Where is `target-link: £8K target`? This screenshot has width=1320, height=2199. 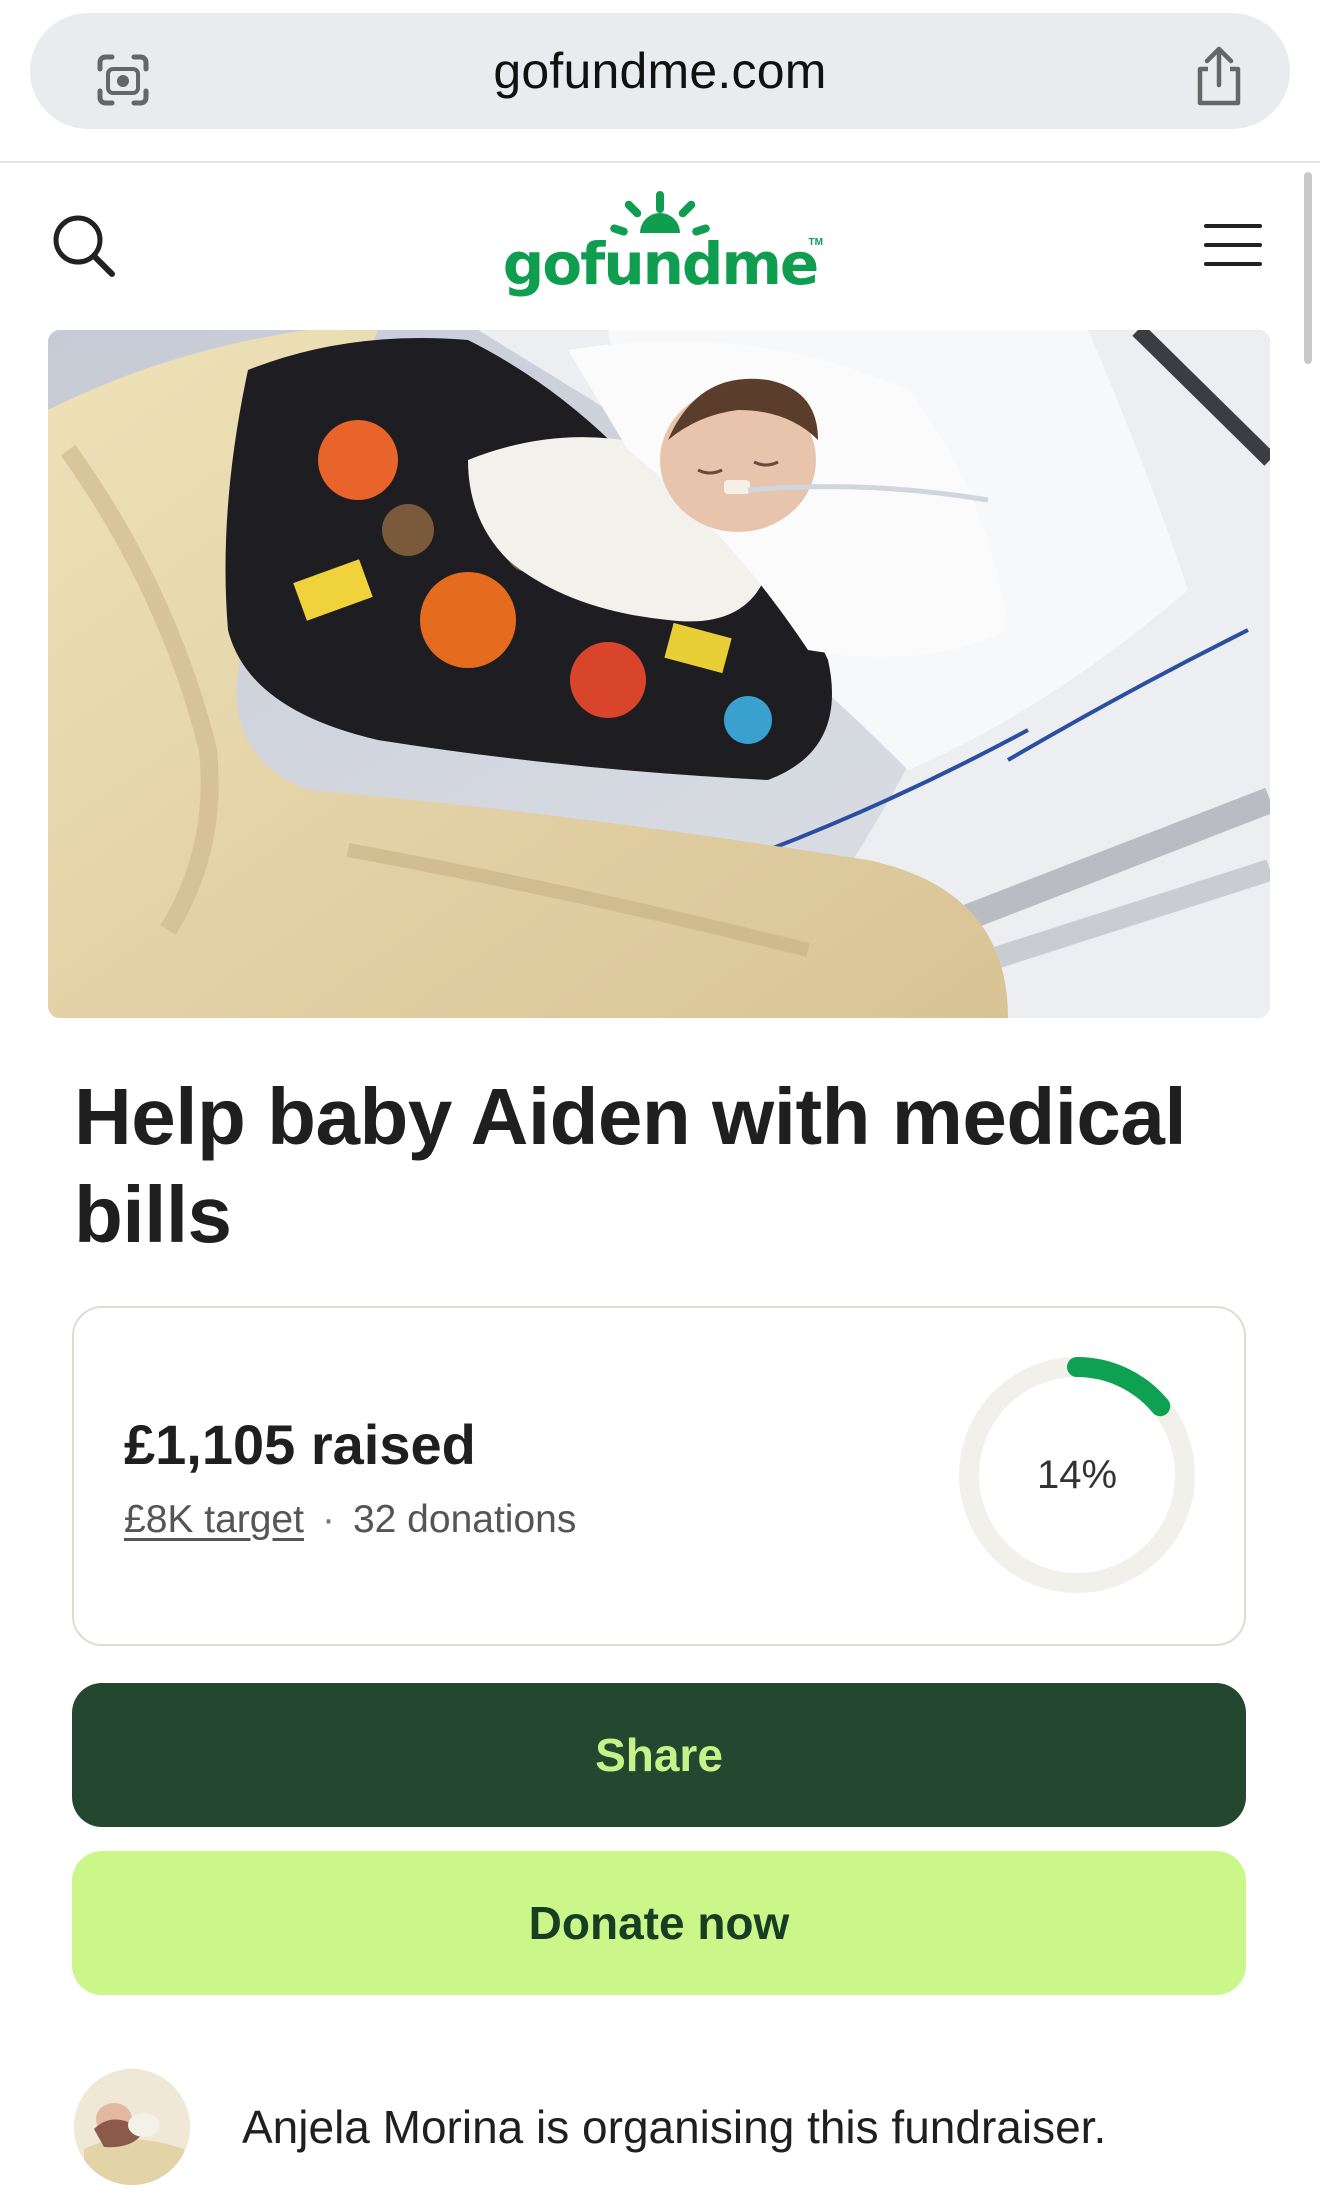 target-link: £8K target is located at coordinates (214, 1519).